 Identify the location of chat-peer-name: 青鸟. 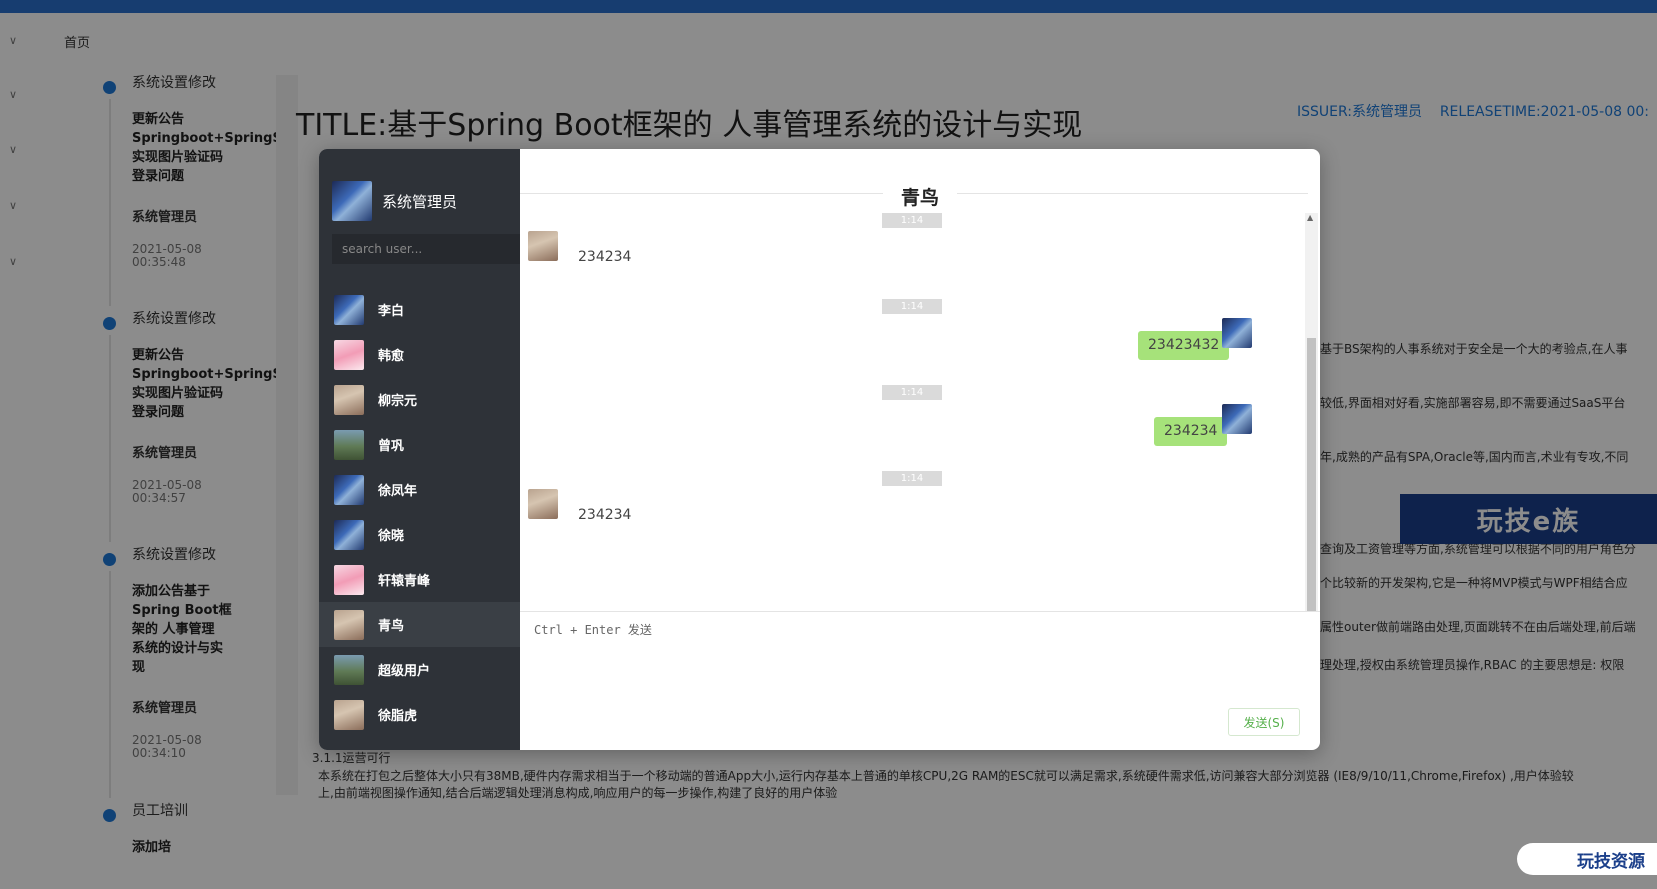
(919, 198).